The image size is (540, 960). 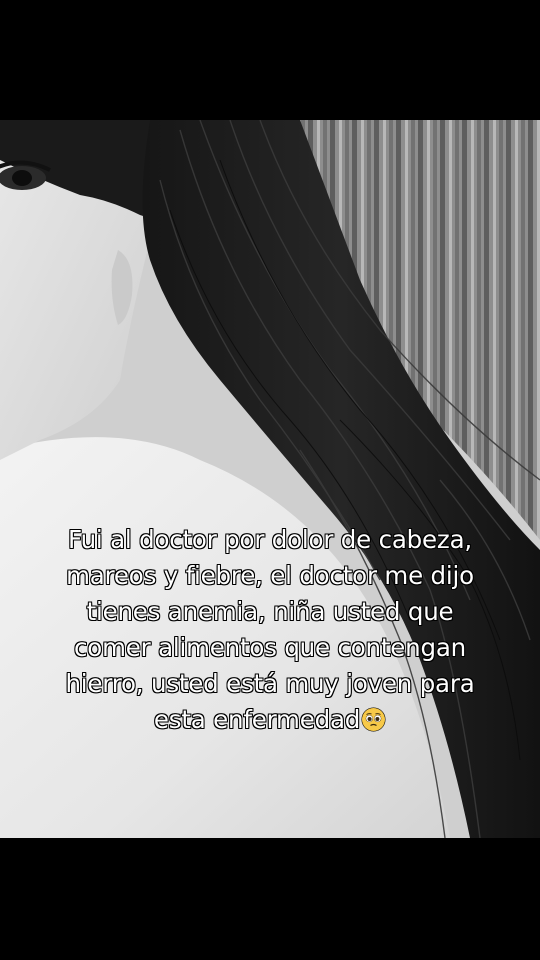 I want to click on top-letterbox-bar, so click(x=270, y=60).